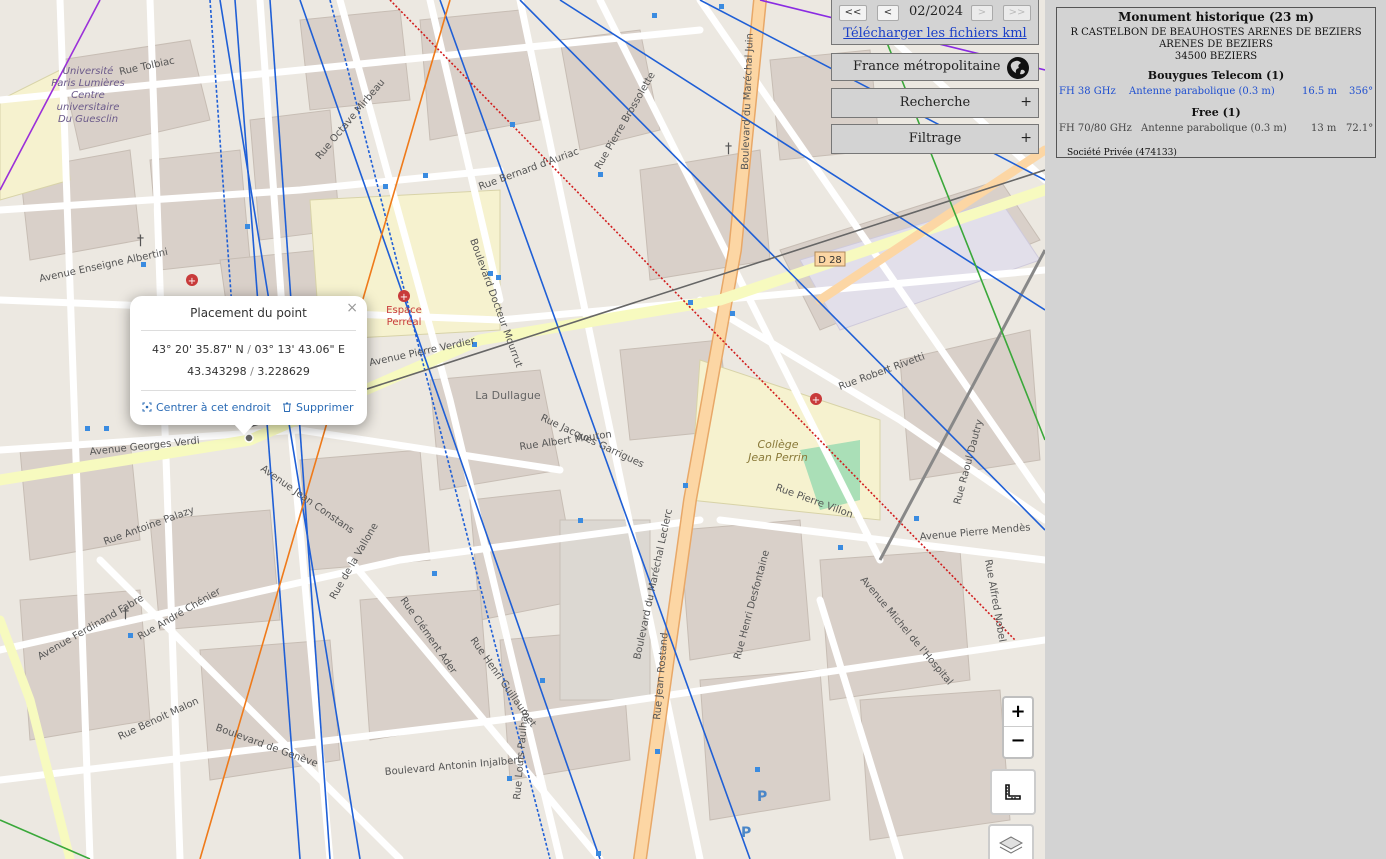  Describe the element at coordinates (935, 33) in the screenshot. I see `kml-download-link: Télécharger les fichiers kml` at that location.